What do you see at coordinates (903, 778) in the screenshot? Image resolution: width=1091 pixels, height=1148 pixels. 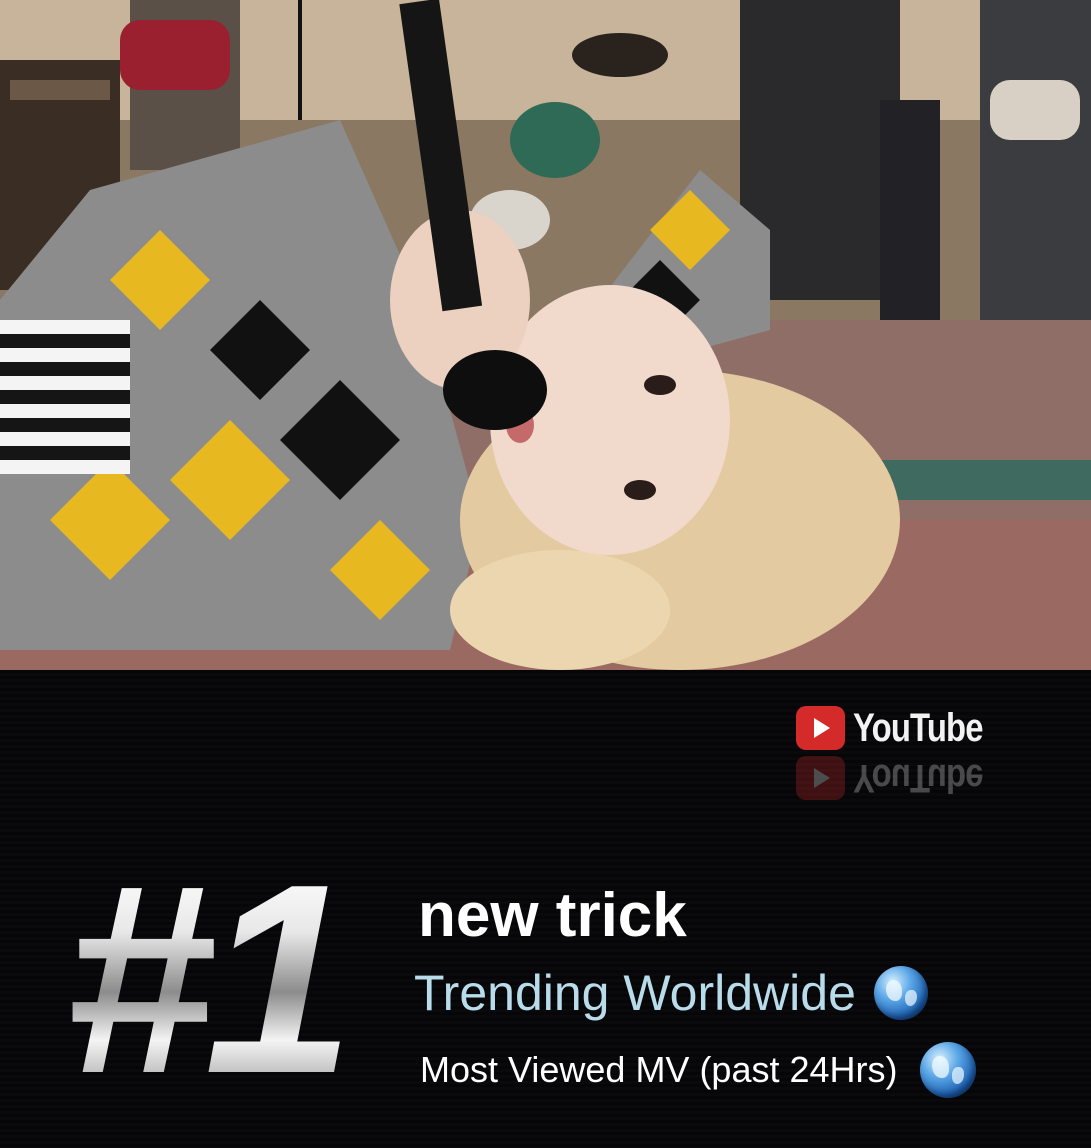 I see `youtube-logo-reflection: YouTube` at bounding box center [903, 778].